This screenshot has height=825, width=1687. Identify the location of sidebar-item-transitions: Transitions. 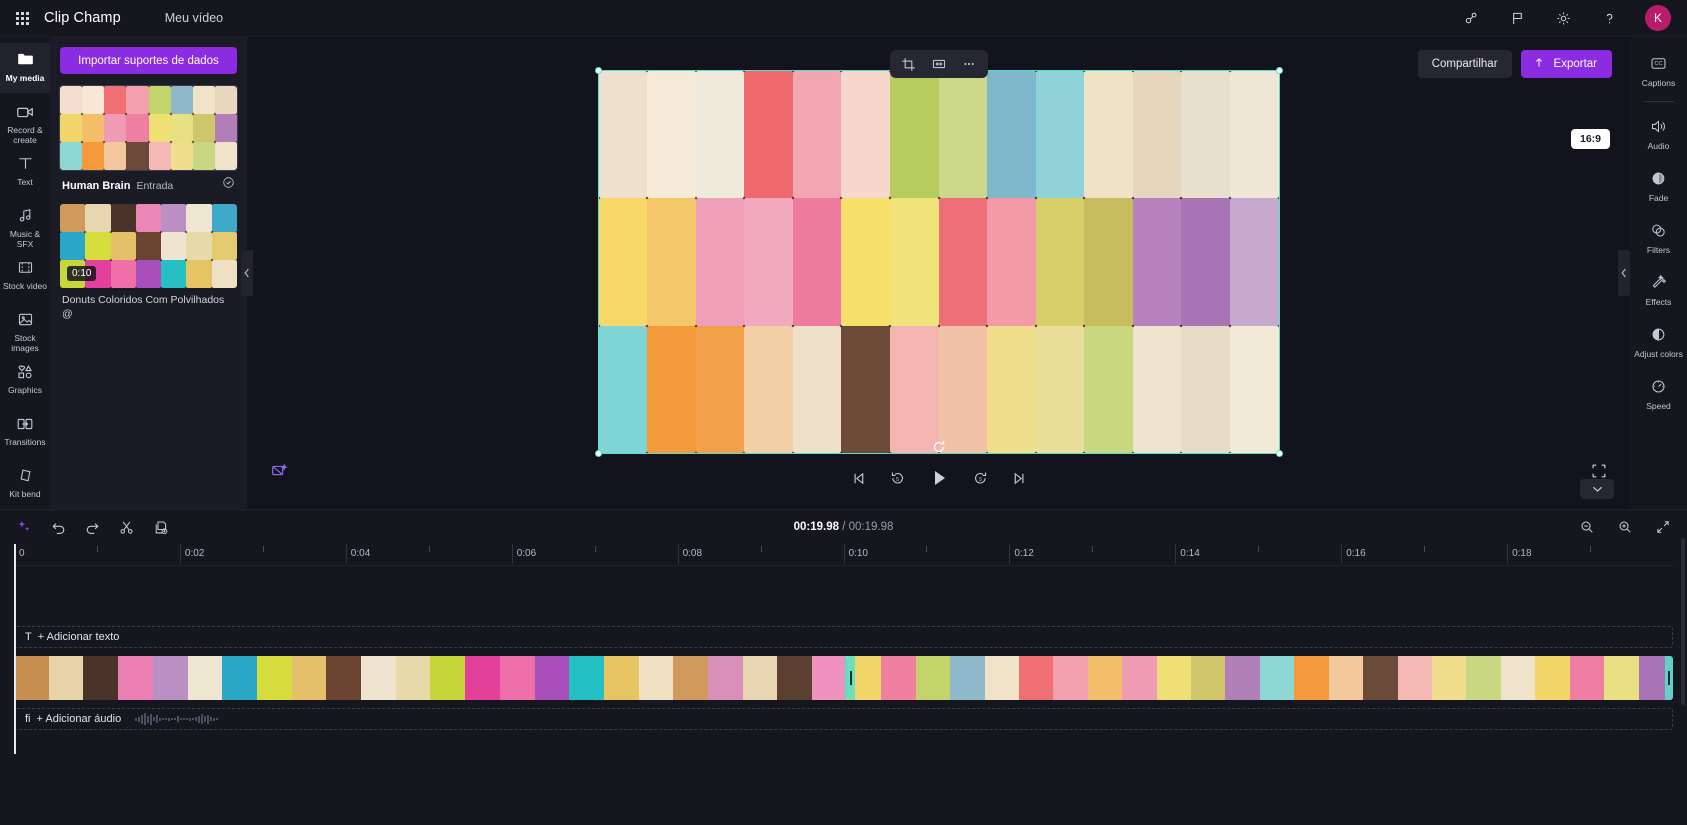
(25, 432).